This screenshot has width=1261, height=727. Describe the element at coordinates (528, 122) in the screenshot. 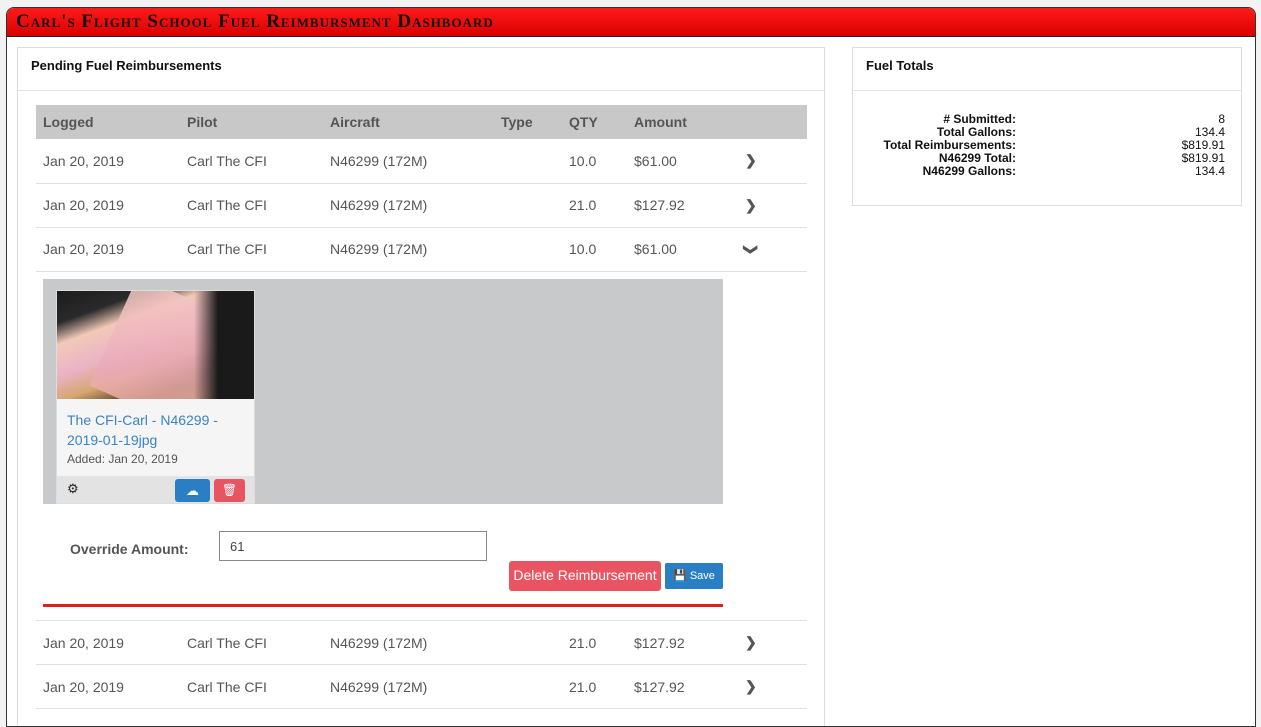

I see `column-header: Type` at that location.